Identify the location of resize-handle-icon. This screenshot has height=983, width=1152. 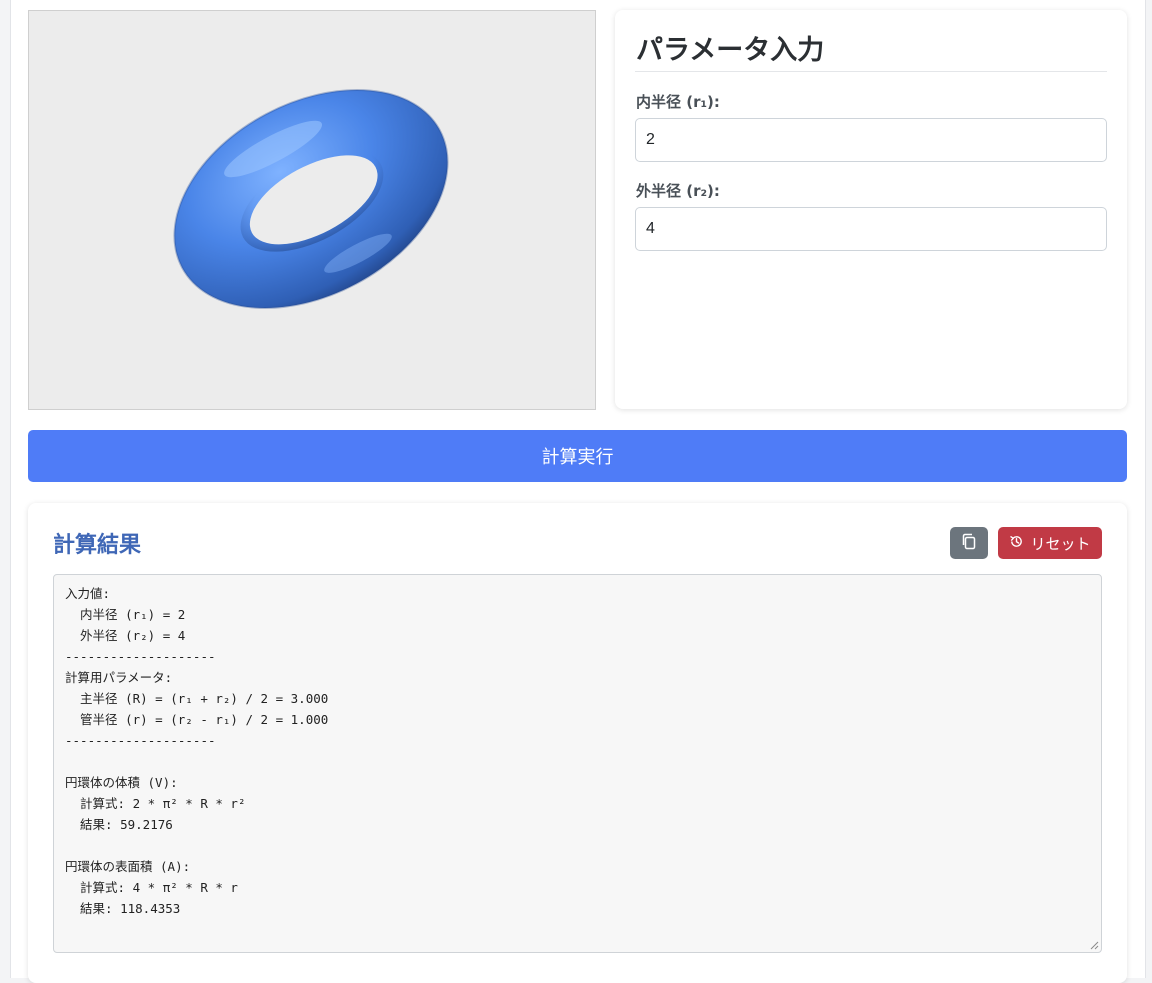
(1094, 945).